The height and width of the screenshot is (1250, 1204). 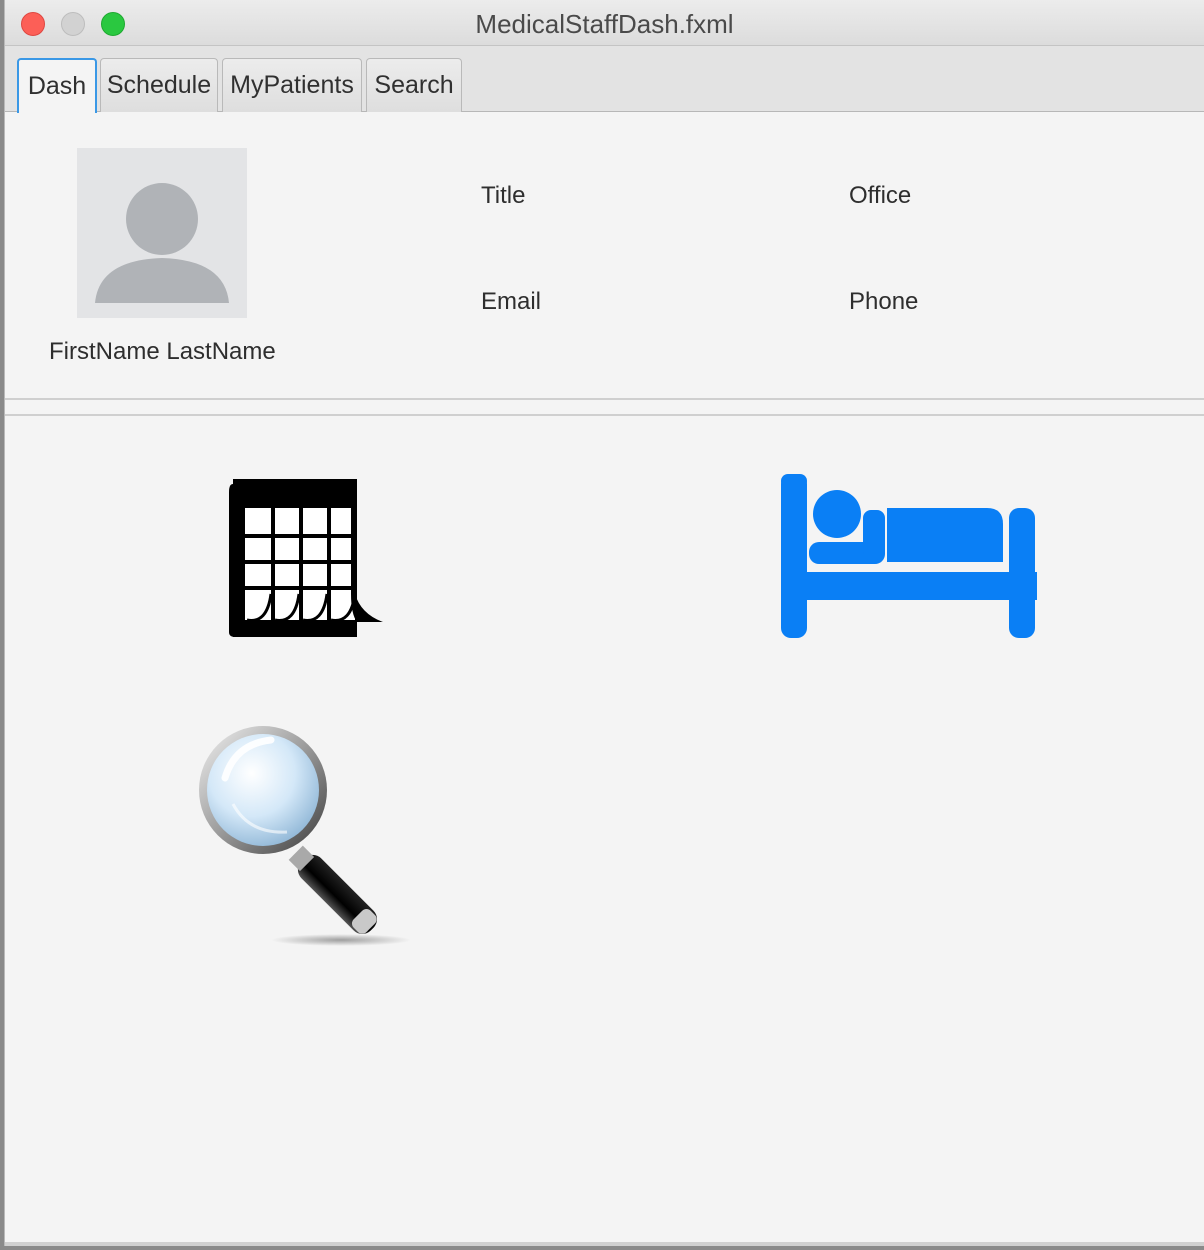 What do you see at coordinates (884, 301) in the screenshot?
I see `phone-label: Phone` at bounding box center [884, 301].